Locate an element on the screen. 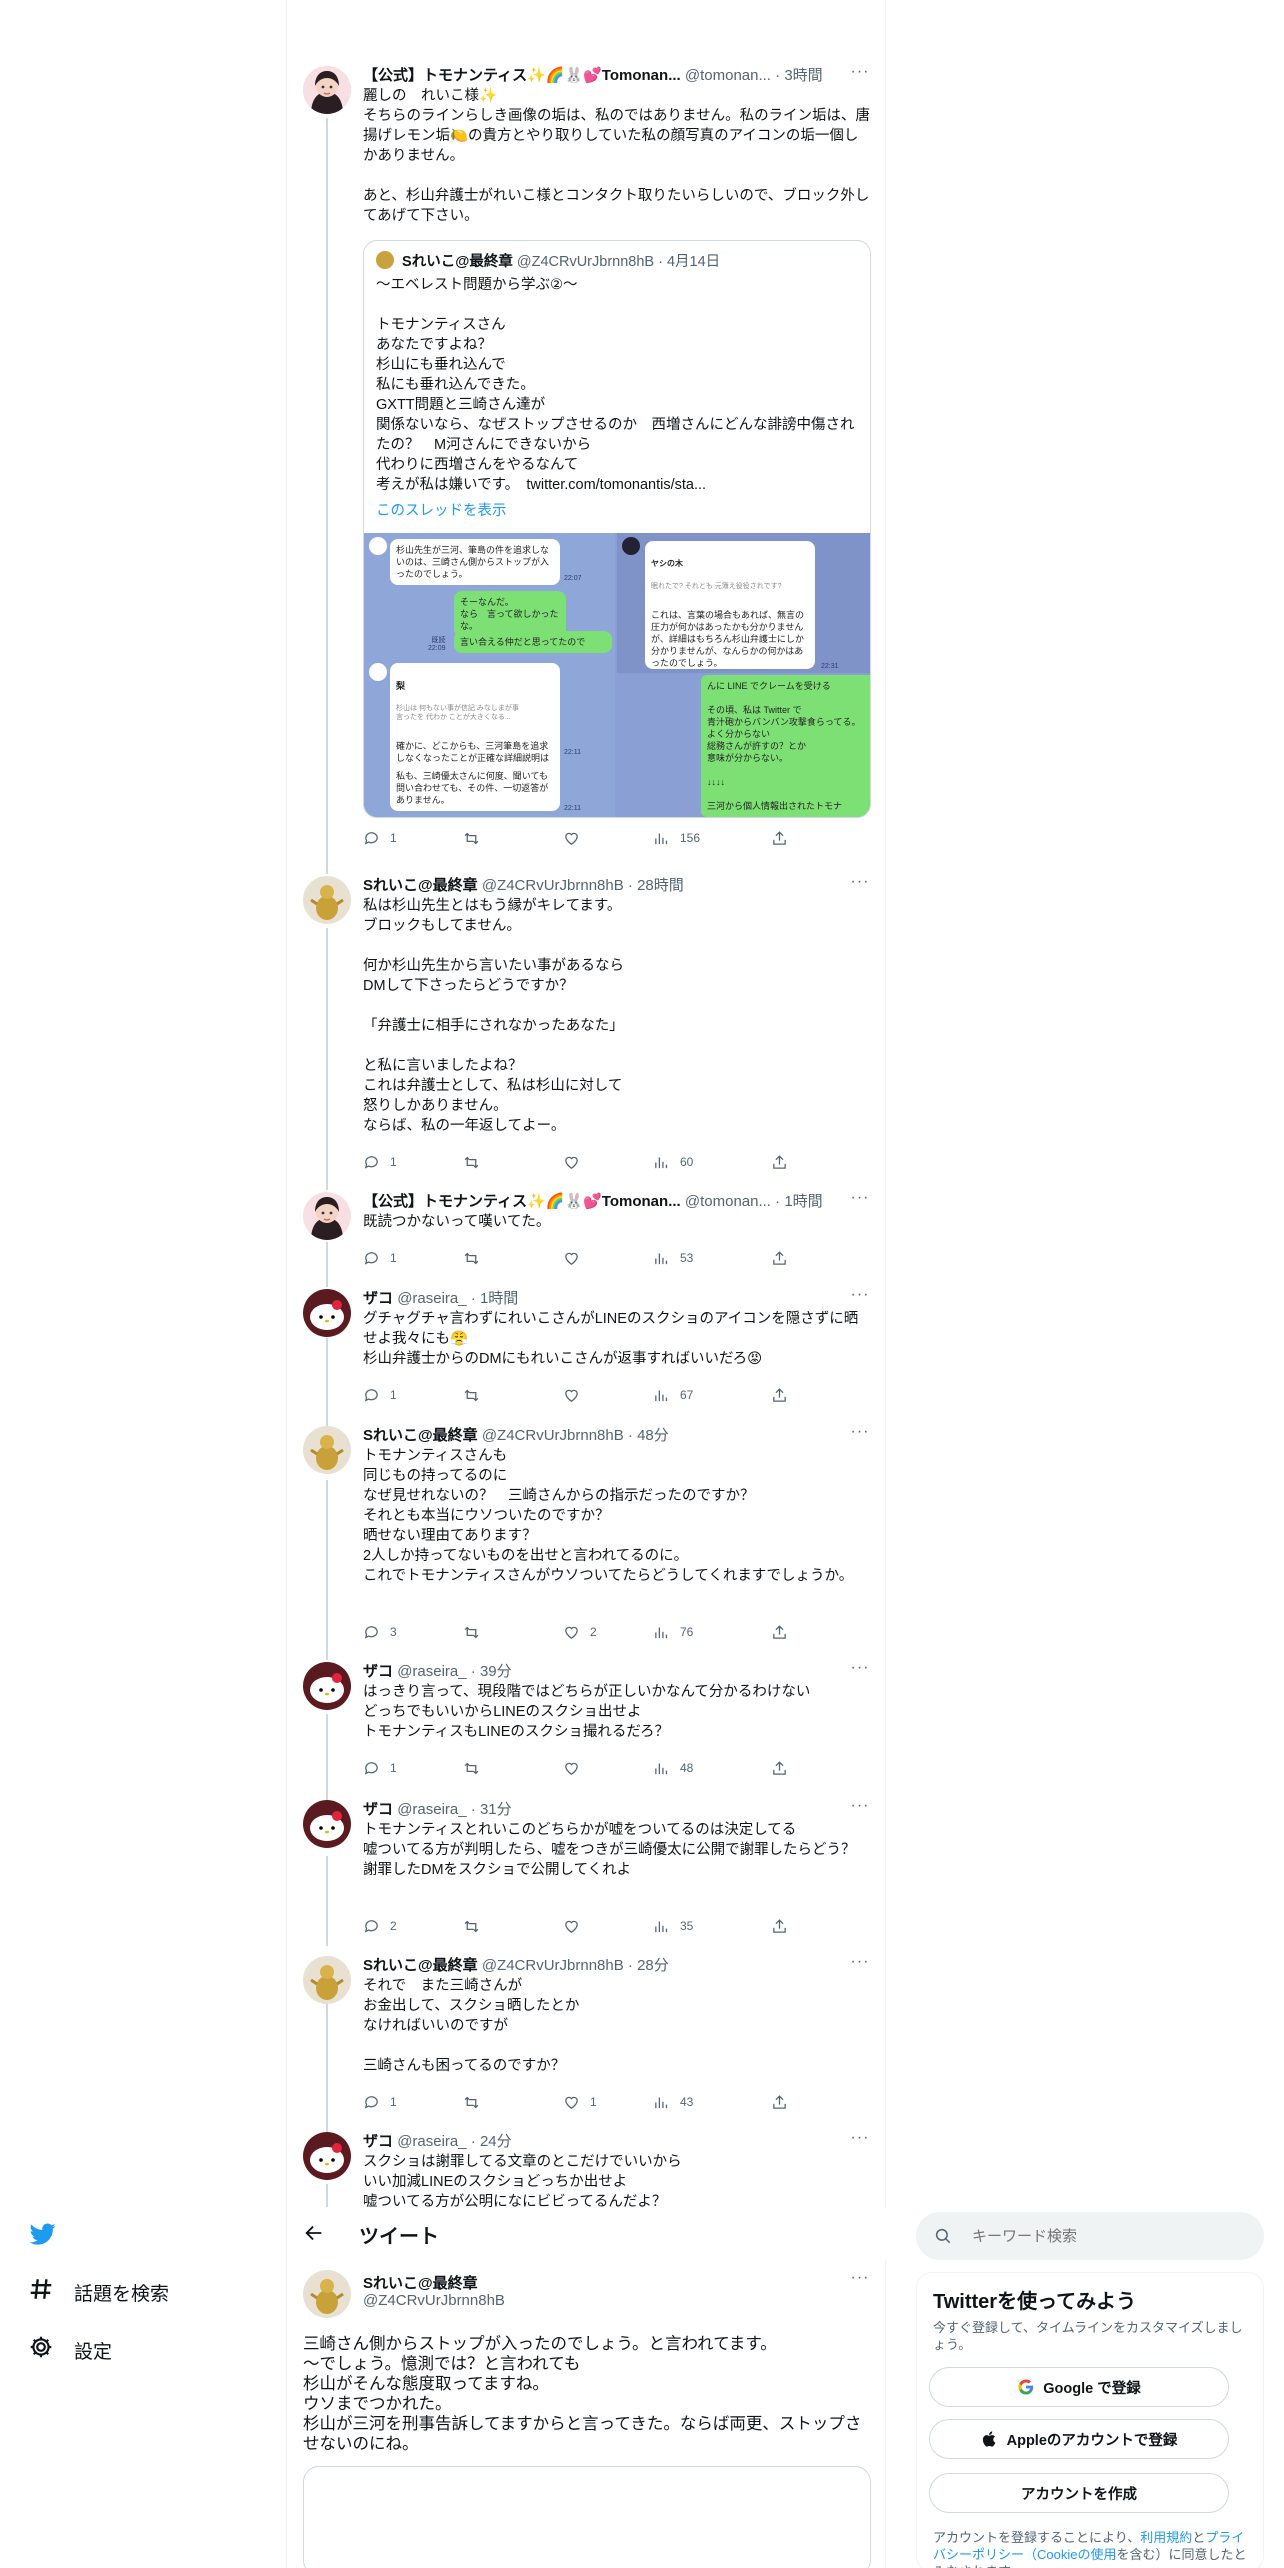 This screenshot has width=1284, height=2568. views-button: 53 is located at coordinates (673, 1258).